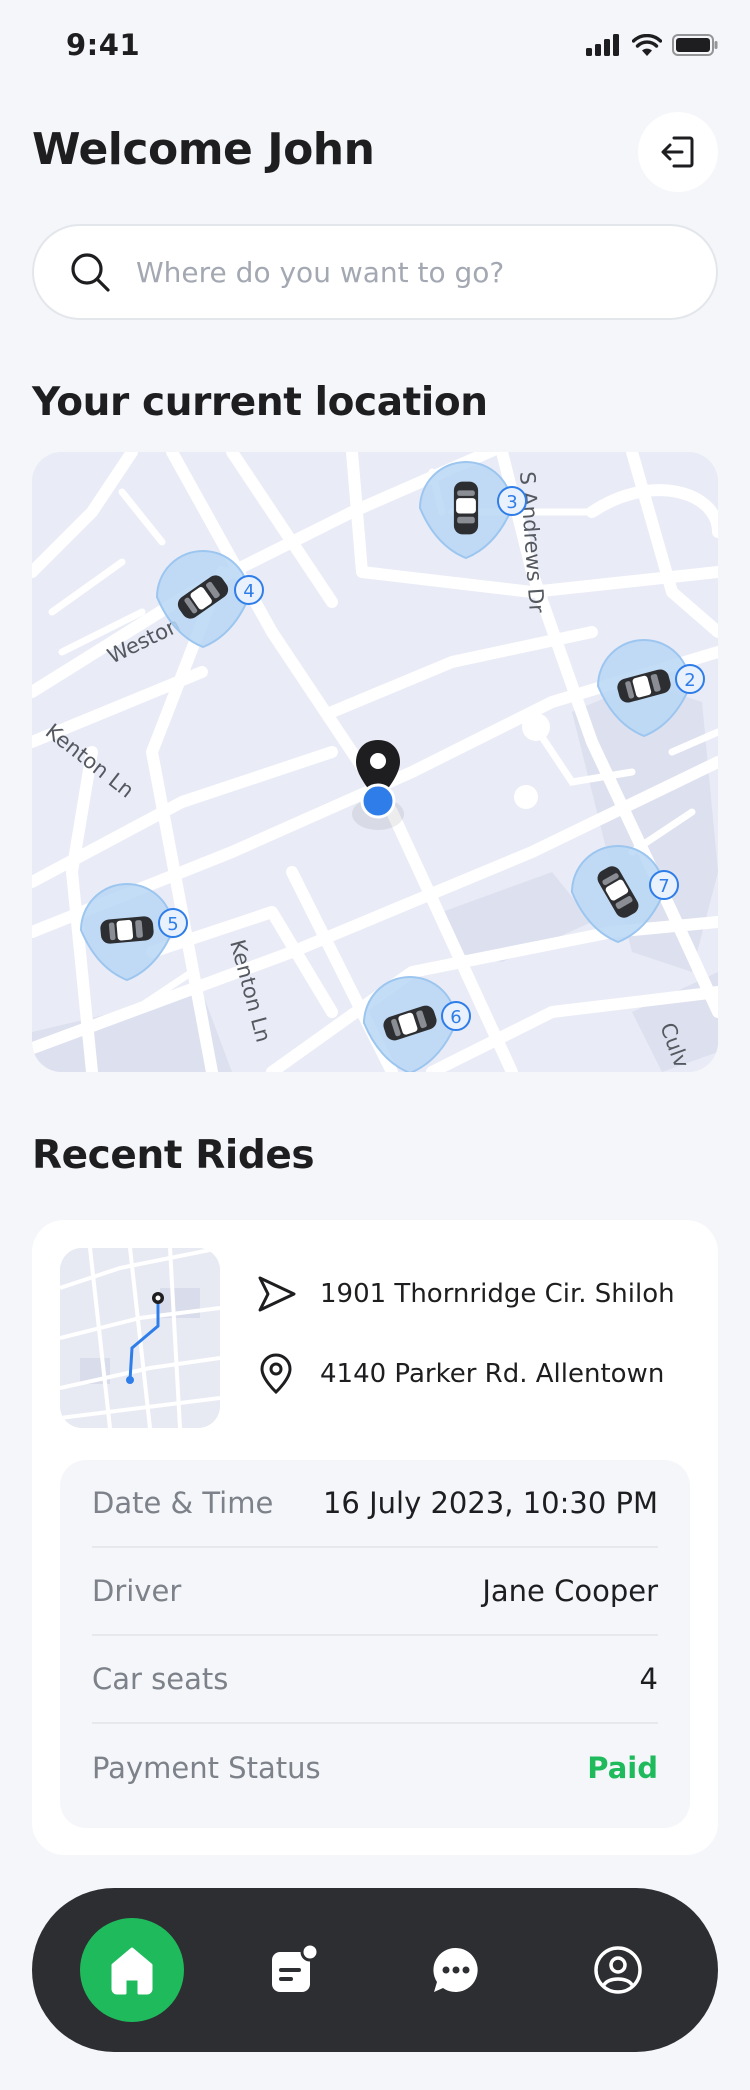 This screenshot has height=2090, width=750. I want to click on search-bar, so click(375, 272).